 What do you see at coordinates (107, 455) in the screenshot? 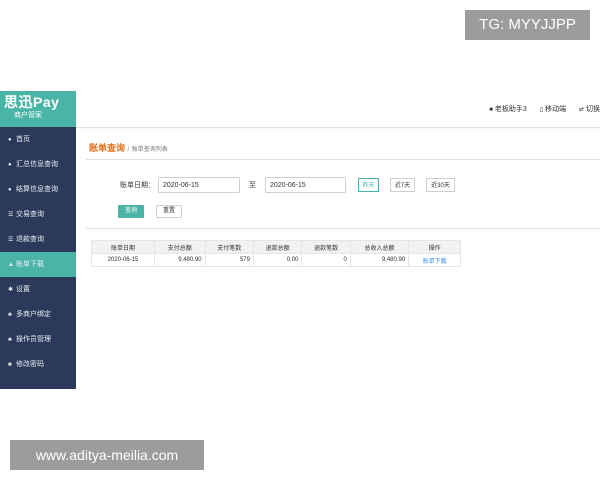
I see `site-watermark: www.aditya-meilia.com` at bounding box center [107, 455].